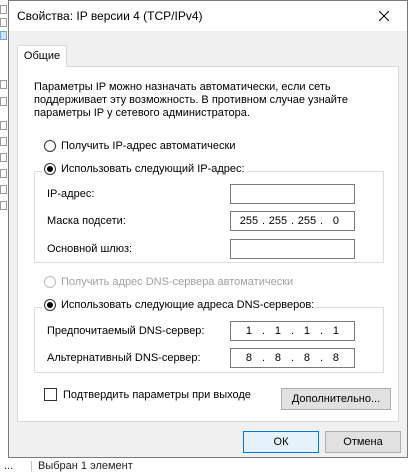  I want to click on close-icon, so click(384, 16).